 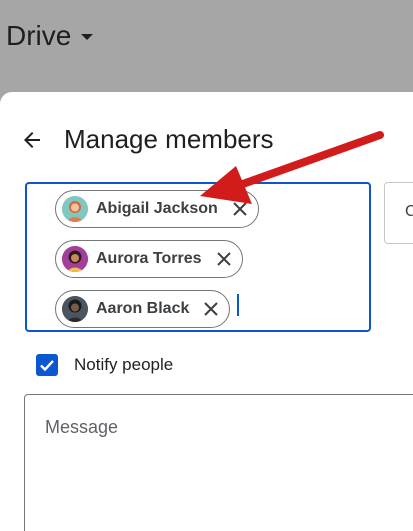 I want to click on notify-label: Notify people, so click(x=124, y=364).